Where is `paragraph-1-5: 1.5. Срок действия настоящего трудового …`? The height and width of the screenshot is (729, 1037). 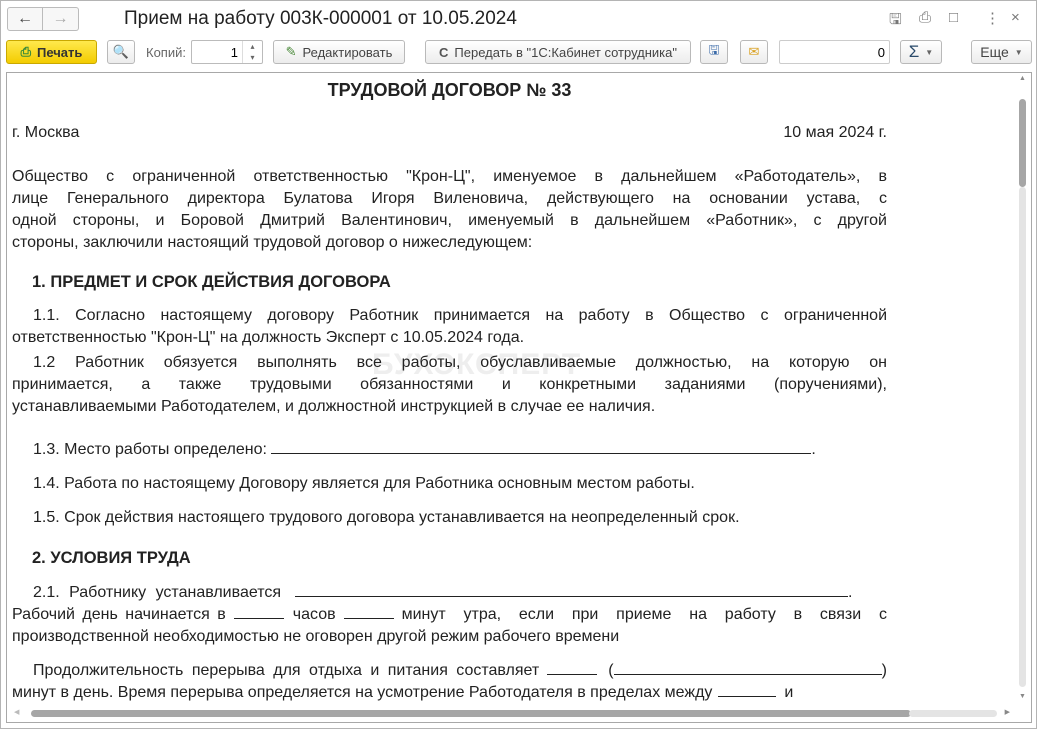 paragraph-1-5: 1.5. Срок действия настоящего трудового … is located at coordinates (386, 517).